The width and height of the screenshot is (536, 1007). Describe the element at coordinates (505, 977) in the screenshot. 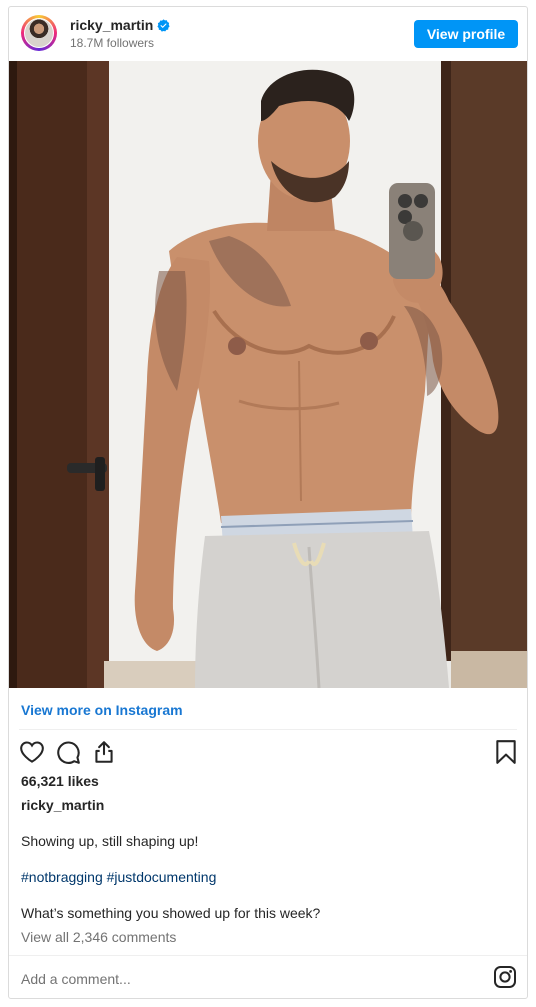

I see `instagram-icon` at that location.